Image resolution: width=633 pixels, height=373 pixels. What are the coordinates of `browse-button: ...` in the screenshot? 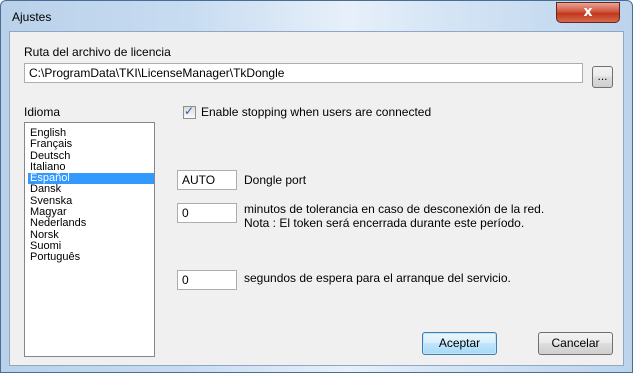 It's located at (602, 77).